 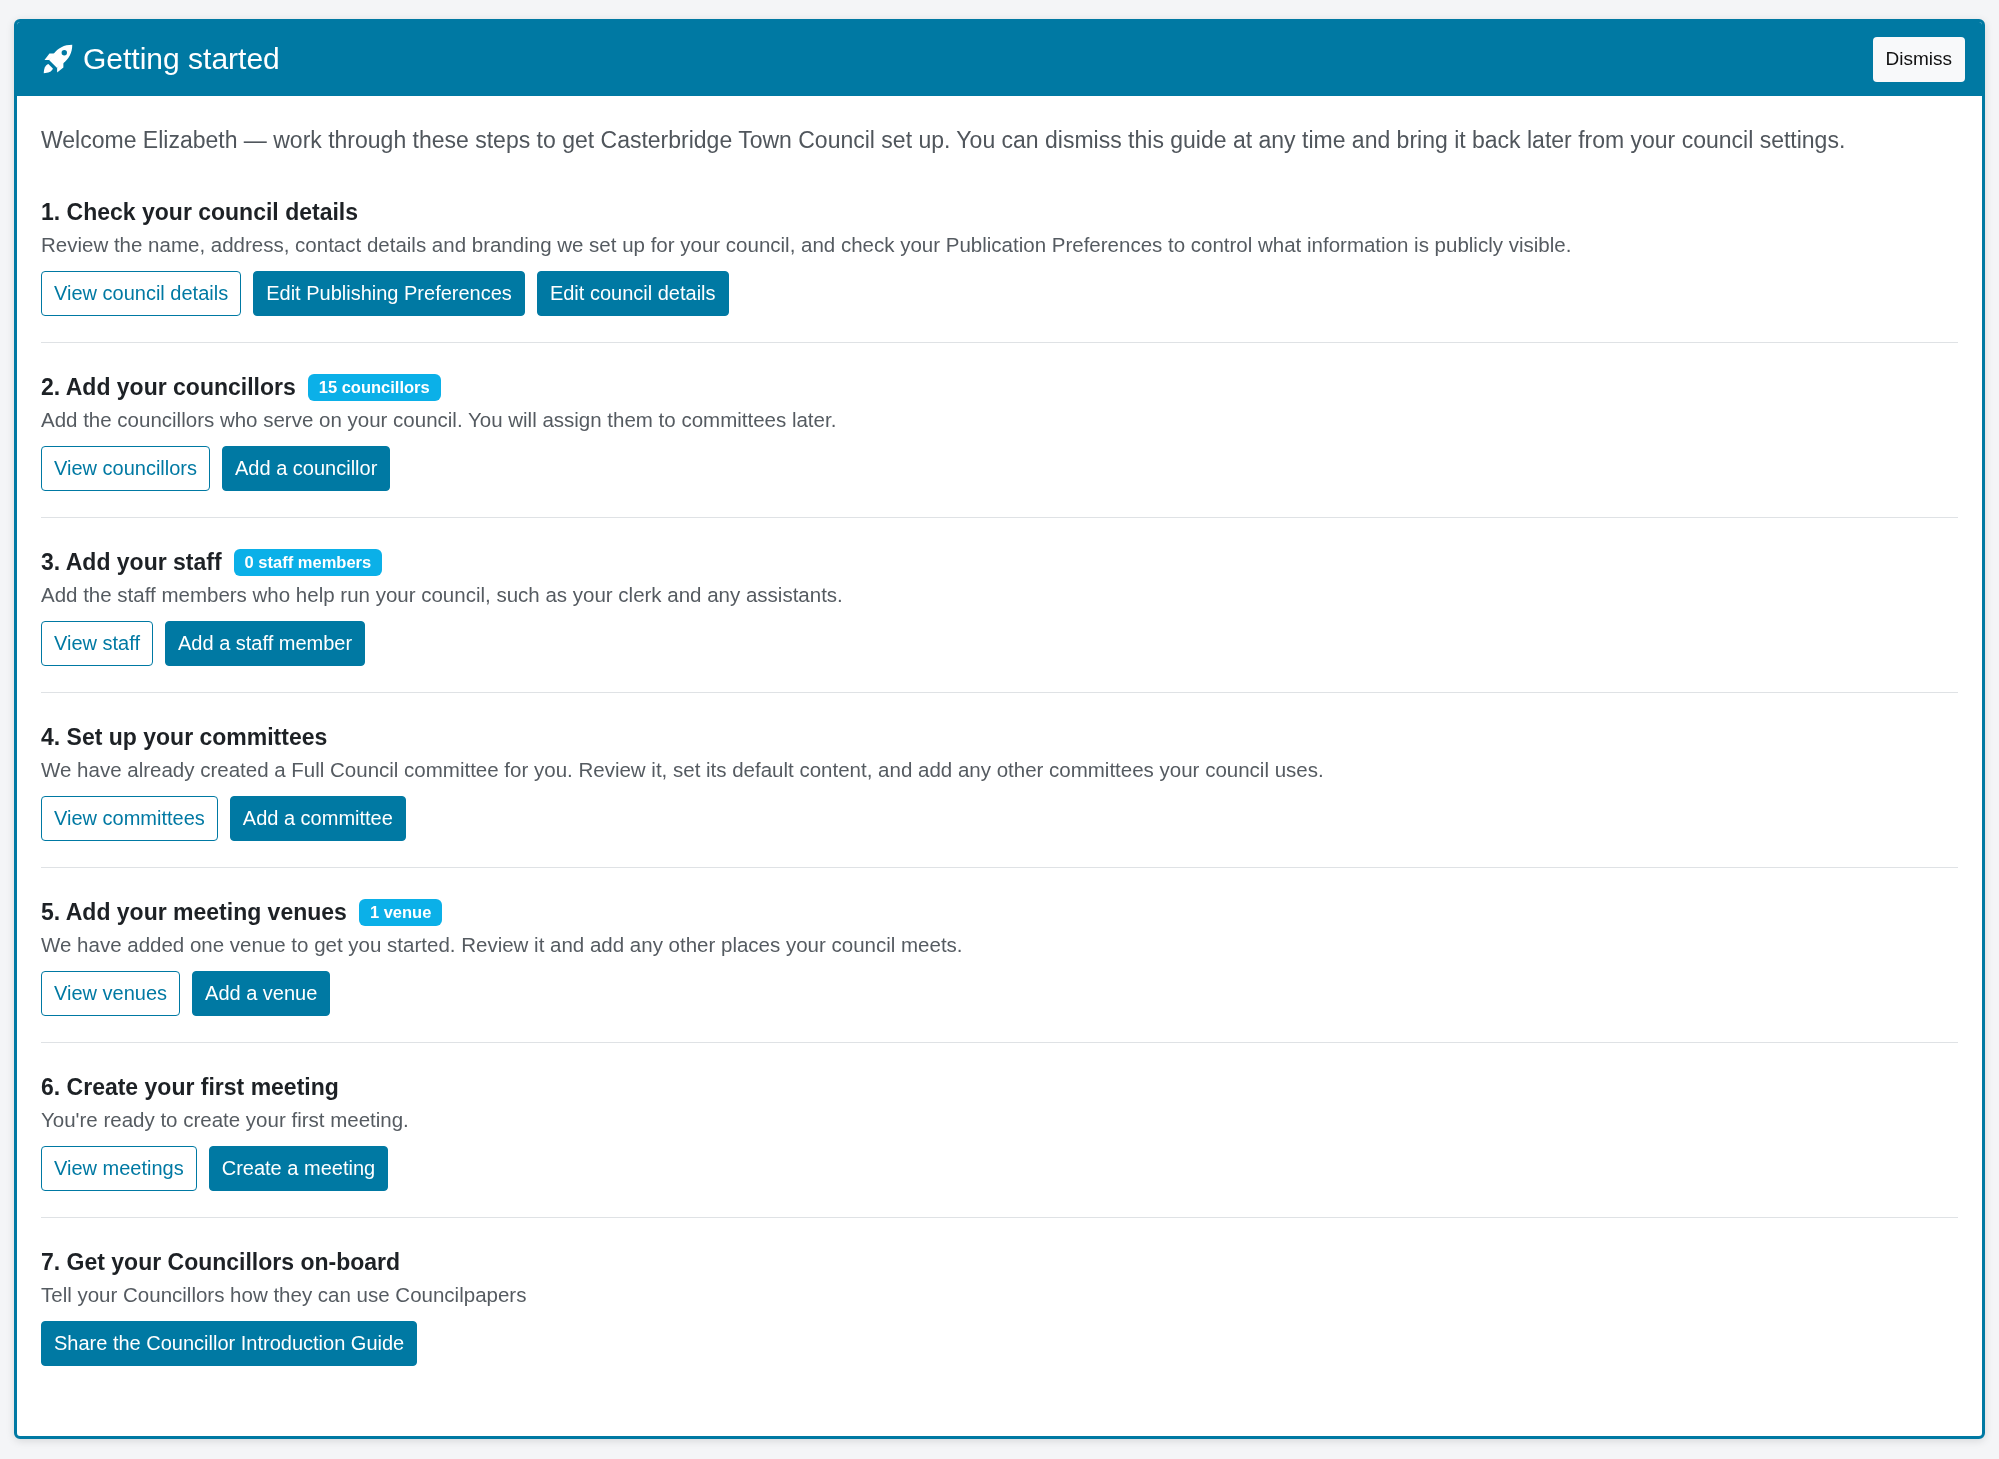 What do you see at coordinates (317, 818) in the screenshot?
I see `primary-button: Add a committee` at bounding box center [317, 818].